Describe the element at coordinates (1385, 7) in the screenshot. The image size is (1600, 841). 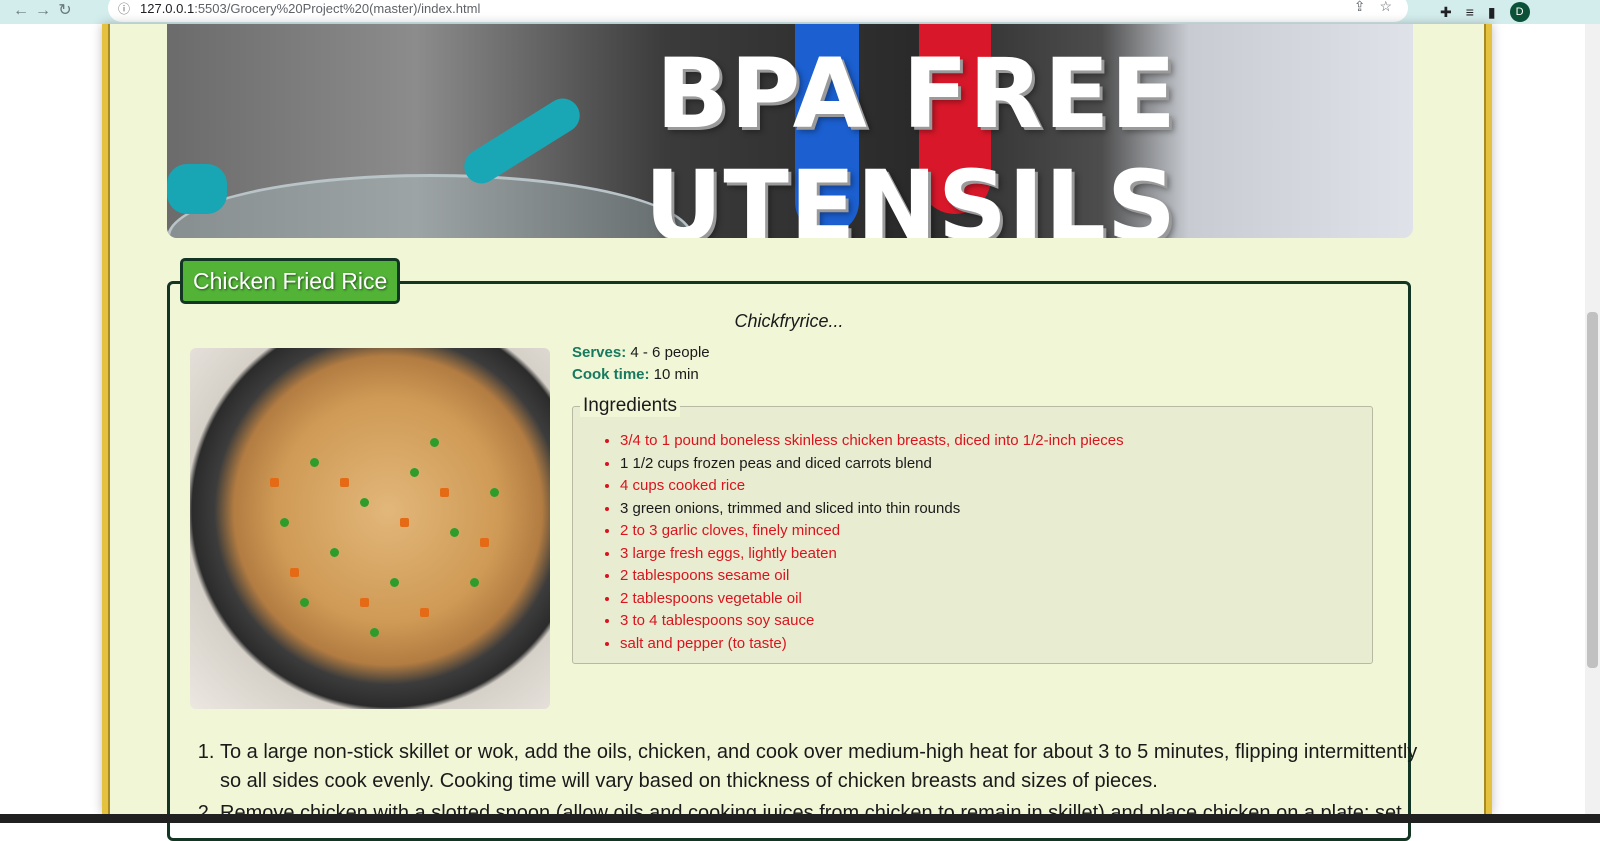
I see `bookmark-star-icon: ☆` at that location.